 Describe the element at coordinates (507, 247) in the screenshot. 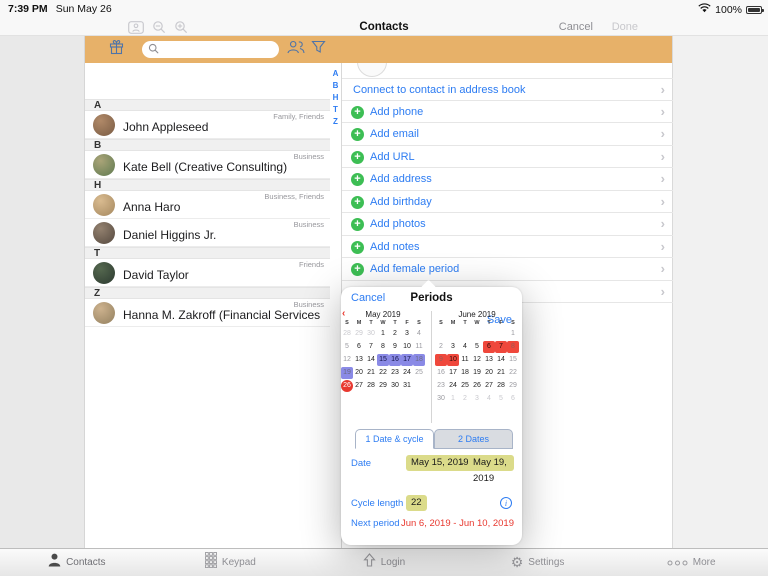

I see `detail-row: + Add notes ›` at that location.